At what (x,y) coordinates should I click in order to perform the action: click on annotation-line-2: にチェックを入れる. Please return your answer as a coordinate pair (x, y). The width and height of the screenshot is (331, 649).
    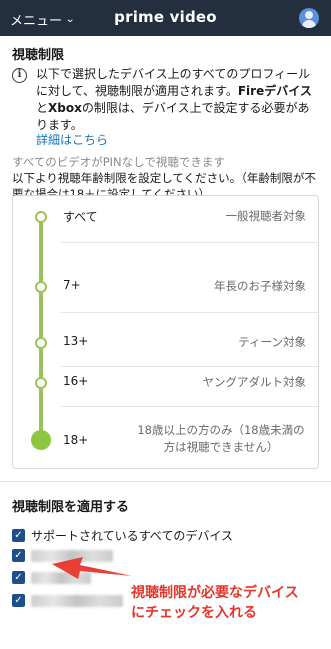
    Looking at the image, I should click on (194, 613).